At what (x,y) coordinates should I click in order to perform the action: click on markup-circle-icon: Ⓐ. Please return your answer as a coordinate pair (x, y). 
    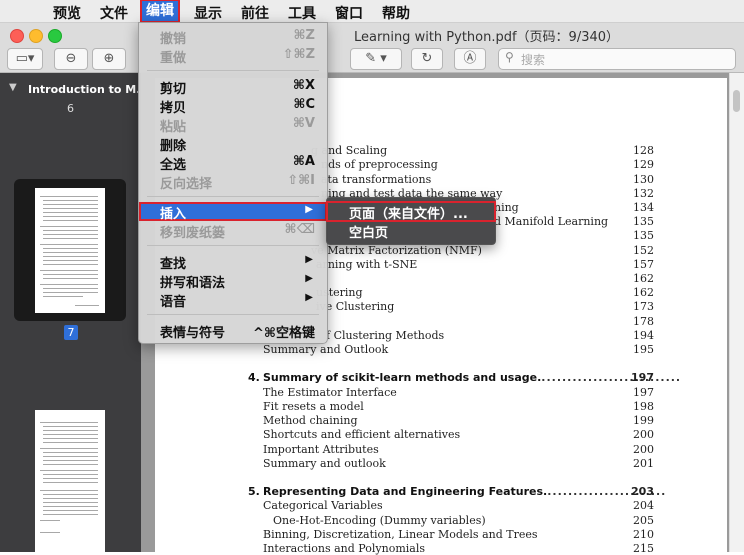
    Looking at the image, I should click on (470, 58).